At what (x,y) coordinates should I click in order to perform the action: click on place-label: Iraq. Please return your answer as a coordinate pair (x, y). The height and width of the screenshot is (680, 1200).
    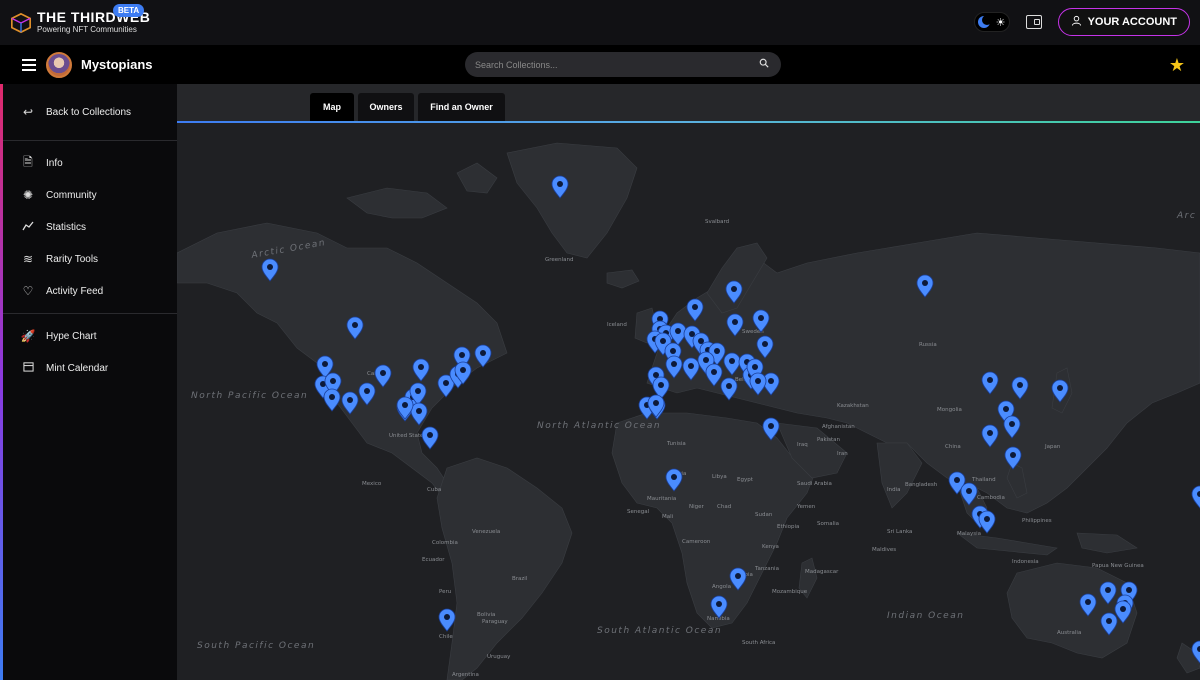
    Looking at the image, I should click on (802, 445).